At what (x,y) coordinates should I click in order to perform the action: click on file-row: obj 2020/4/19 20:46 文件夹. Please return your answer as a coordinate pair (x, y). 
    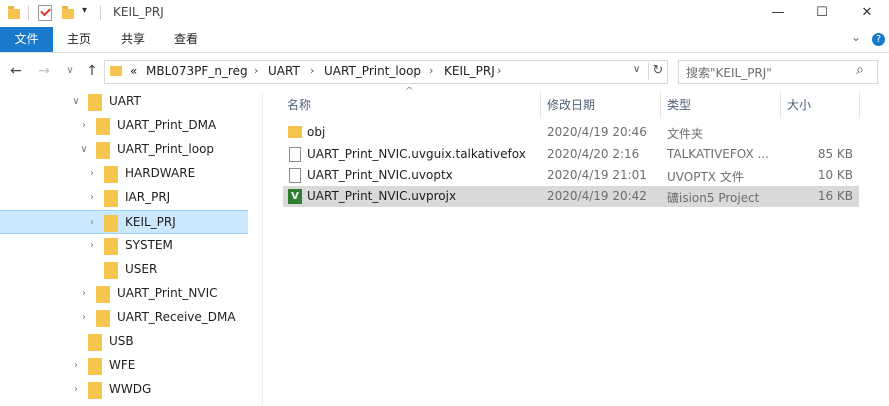
    Looking at the image, I should click on (571, 132).